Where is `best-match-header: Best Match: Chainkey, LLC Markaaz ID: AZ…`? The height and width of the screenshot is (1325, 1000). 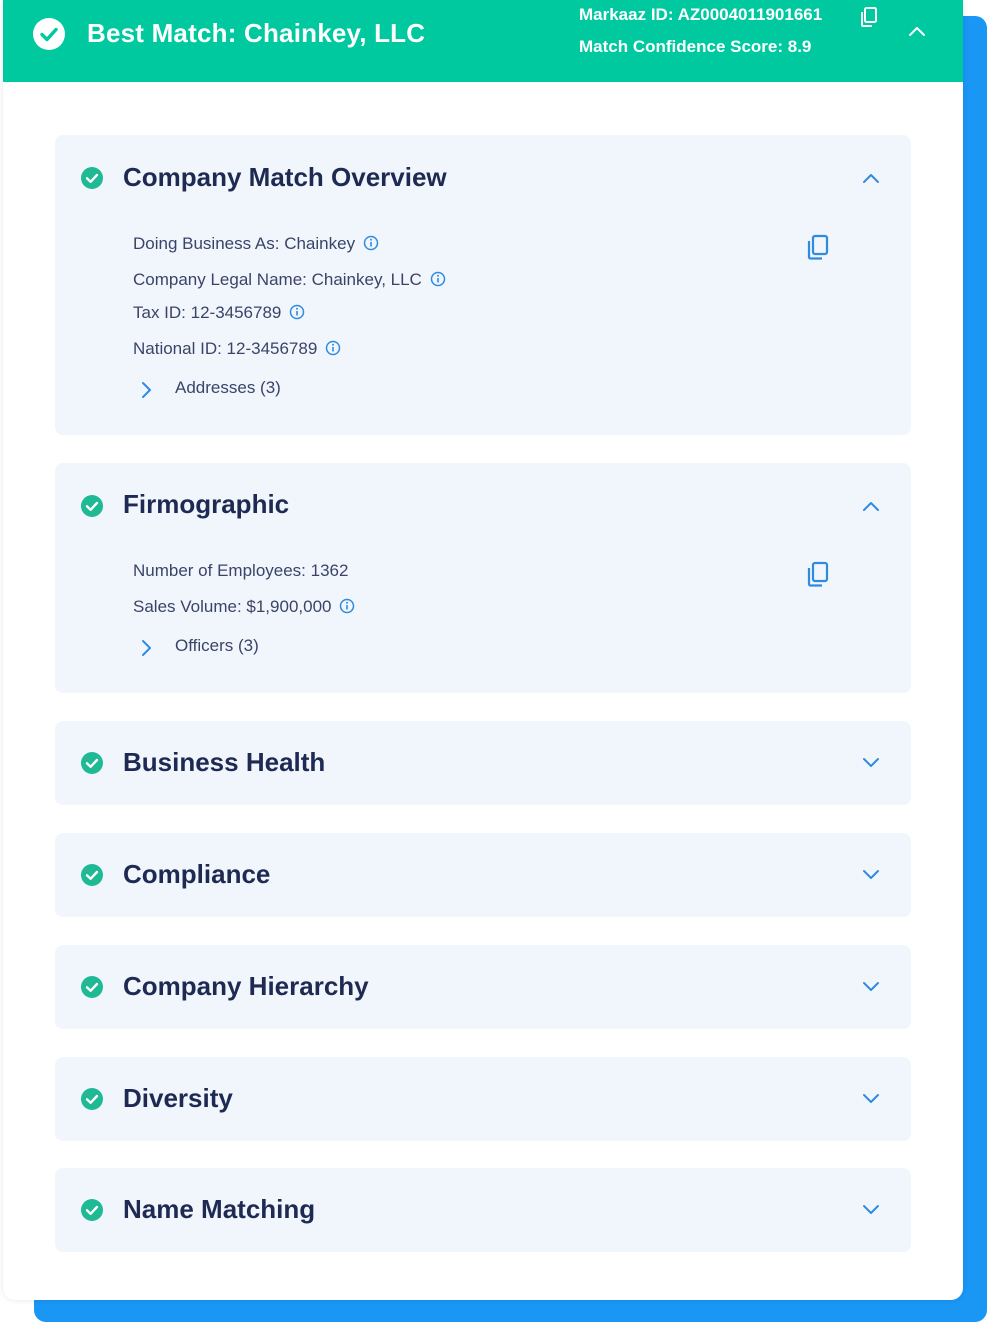
best-match-header: Best Match: Chainkey, LLC Markaaz ID: AZ… is located at coordinates (483, 41).